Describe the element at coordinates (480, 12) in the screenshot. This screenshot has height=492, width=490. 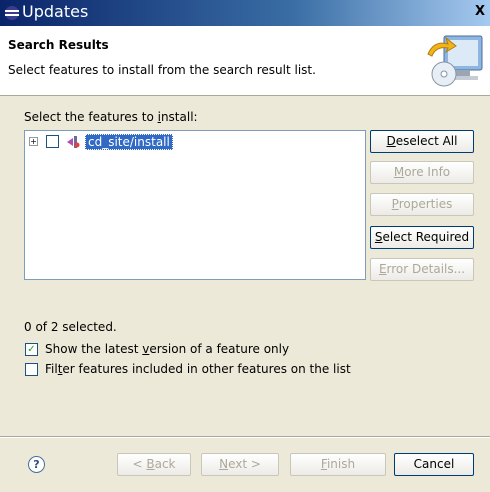
I see `close-button: X` at that location.